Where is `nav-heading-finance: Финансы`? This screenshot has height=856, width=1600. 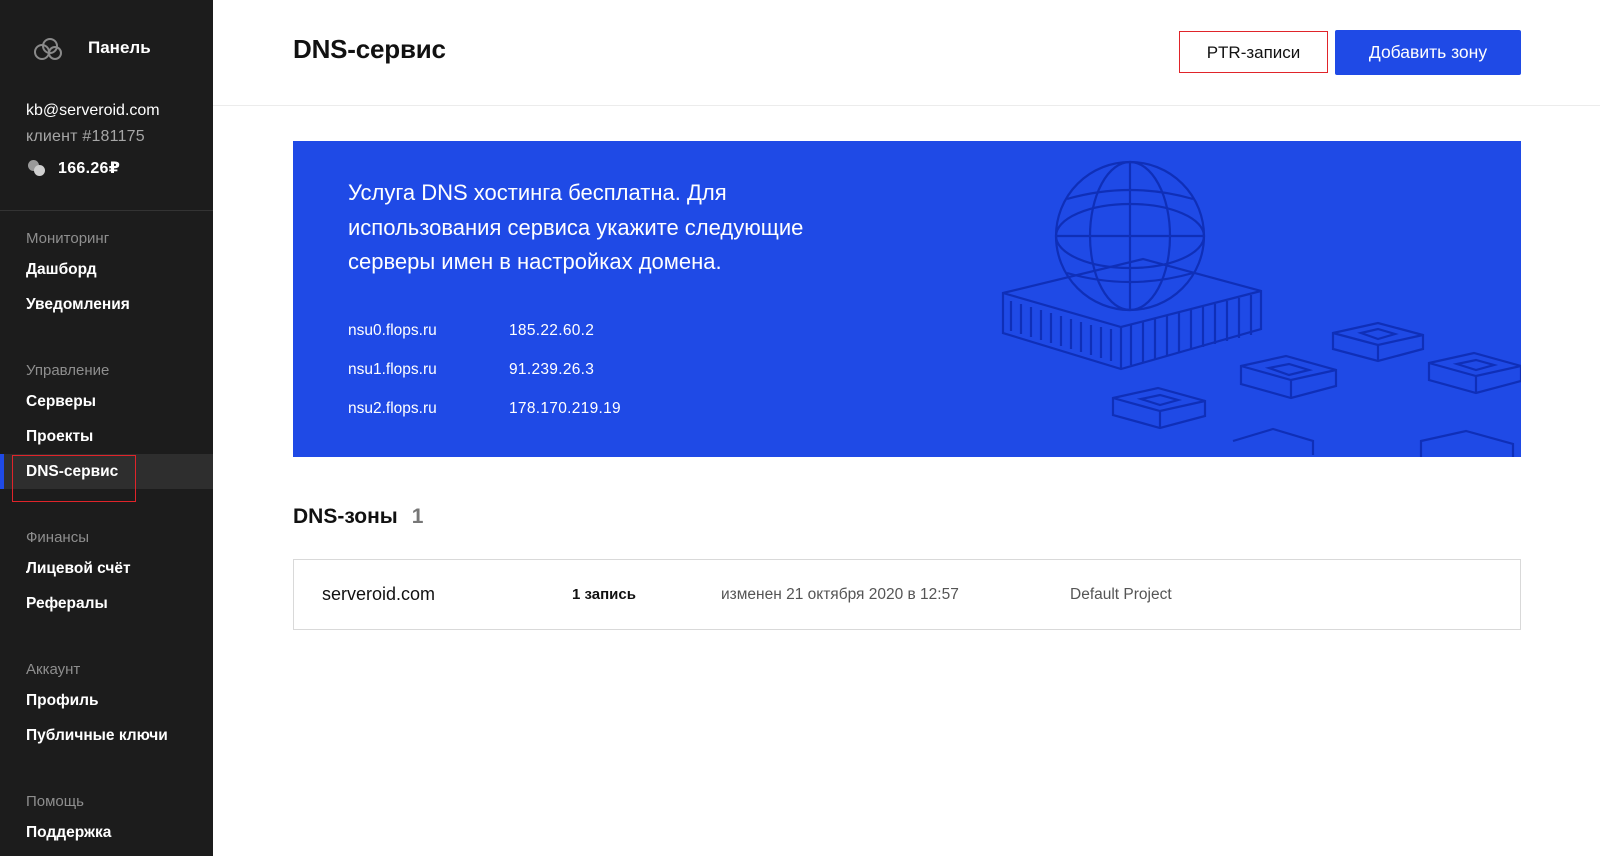
nav-heading-finance: Финансы is located at coordinates (57, 537).